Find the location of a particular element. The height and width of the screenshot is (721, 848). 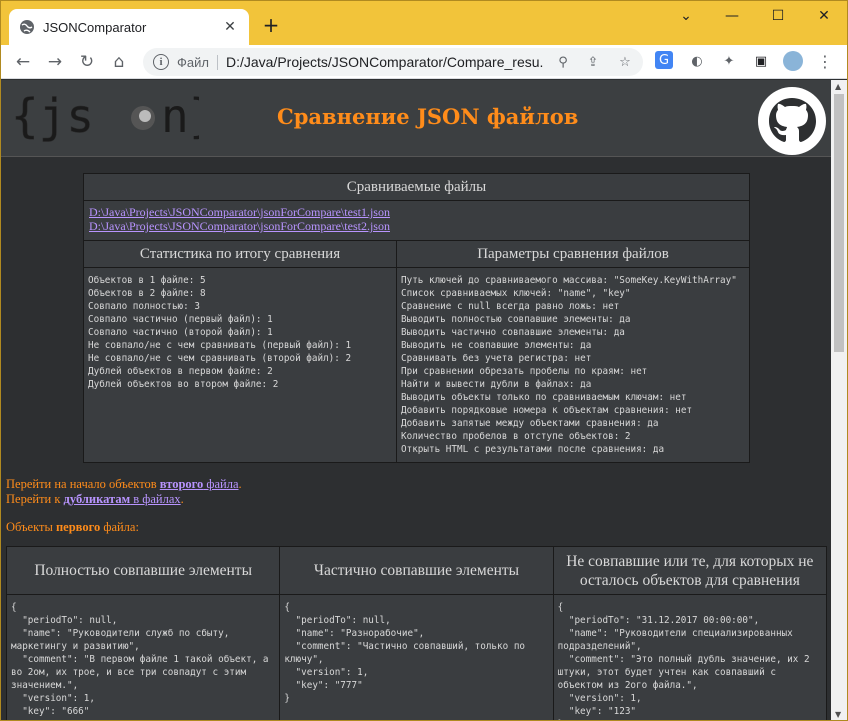

back-button: ← is located at coordinates (23, 62).